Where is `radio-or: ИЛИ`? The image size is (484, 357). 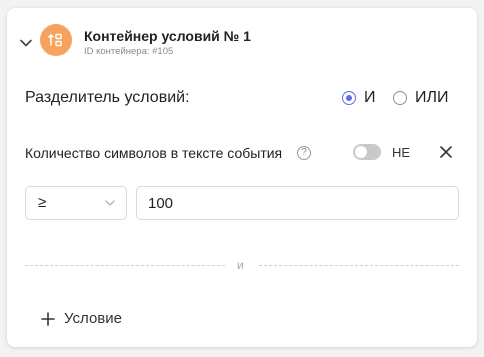
radio-or: ИЛИ is located at coordinates (421, 98).